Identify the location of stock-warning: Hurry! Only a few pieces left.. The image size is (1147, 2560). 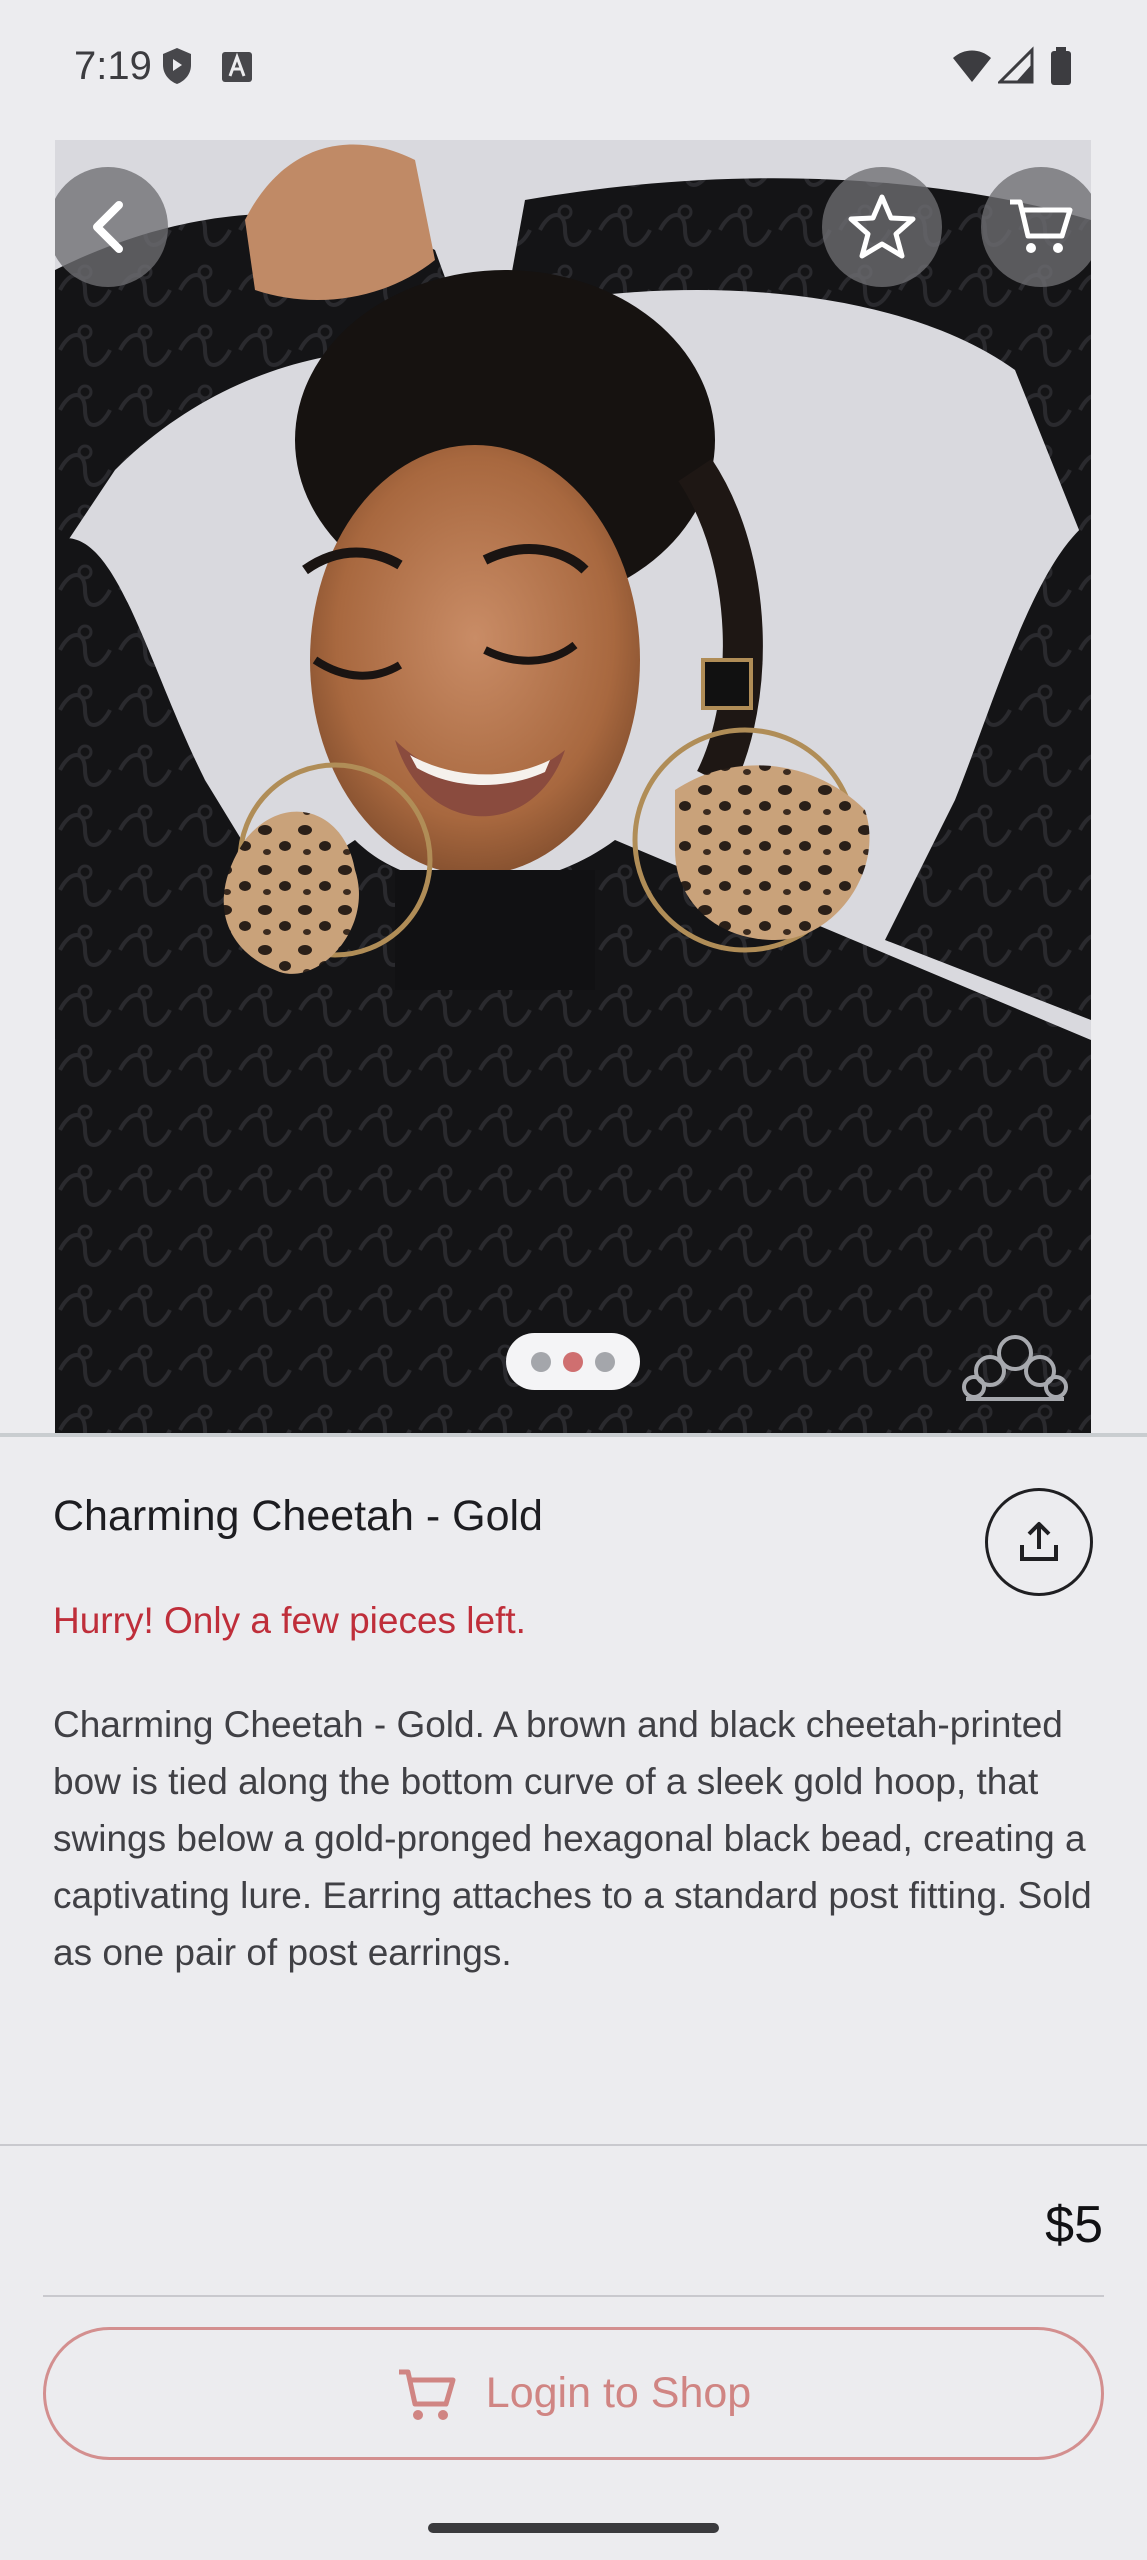
(289, 1620).